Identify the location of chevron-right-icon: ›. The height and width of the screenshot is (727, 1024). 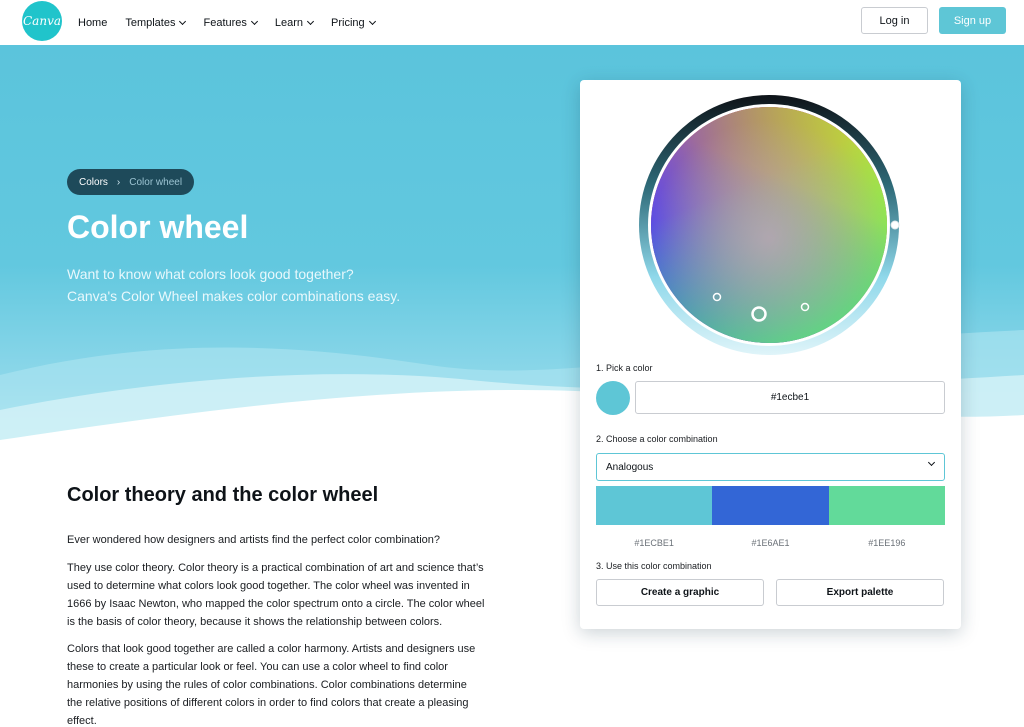
(118, 182).